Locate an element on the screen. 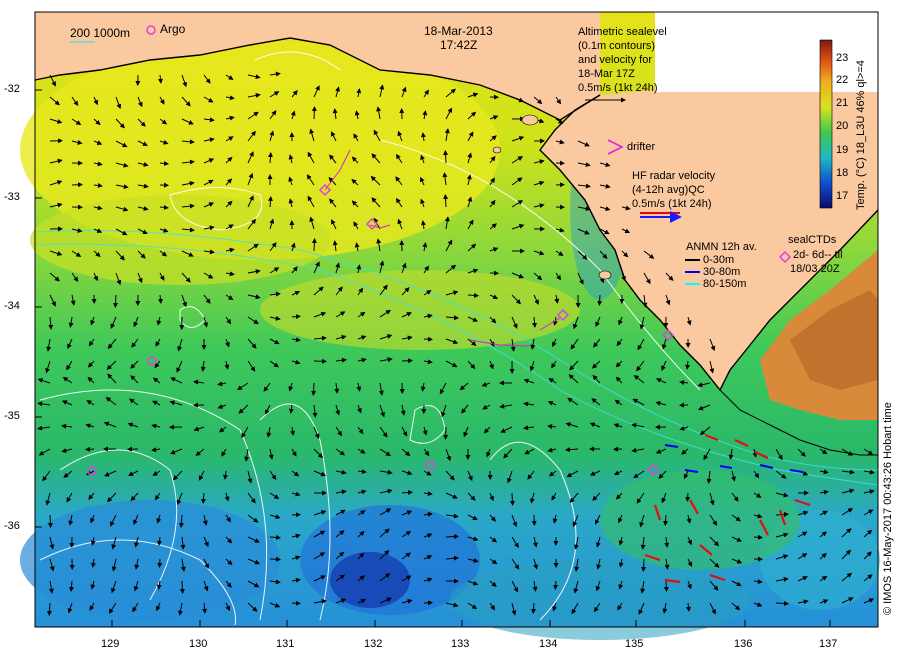  hf-radar-legend-line-2: (4-12h avg)QC is located at coordinates (668, 190).